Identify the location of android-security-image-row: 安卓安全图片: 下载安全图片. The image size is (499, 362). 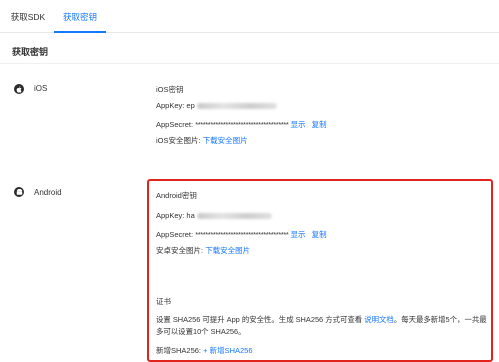
(203, 250).